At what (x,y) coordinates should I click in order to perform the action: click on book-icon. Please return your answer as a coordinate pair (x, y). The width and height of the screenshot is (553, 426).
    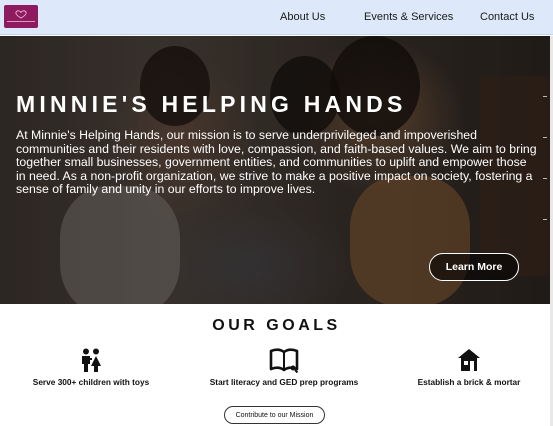
    Looking at the image, I should click on (284, 360).